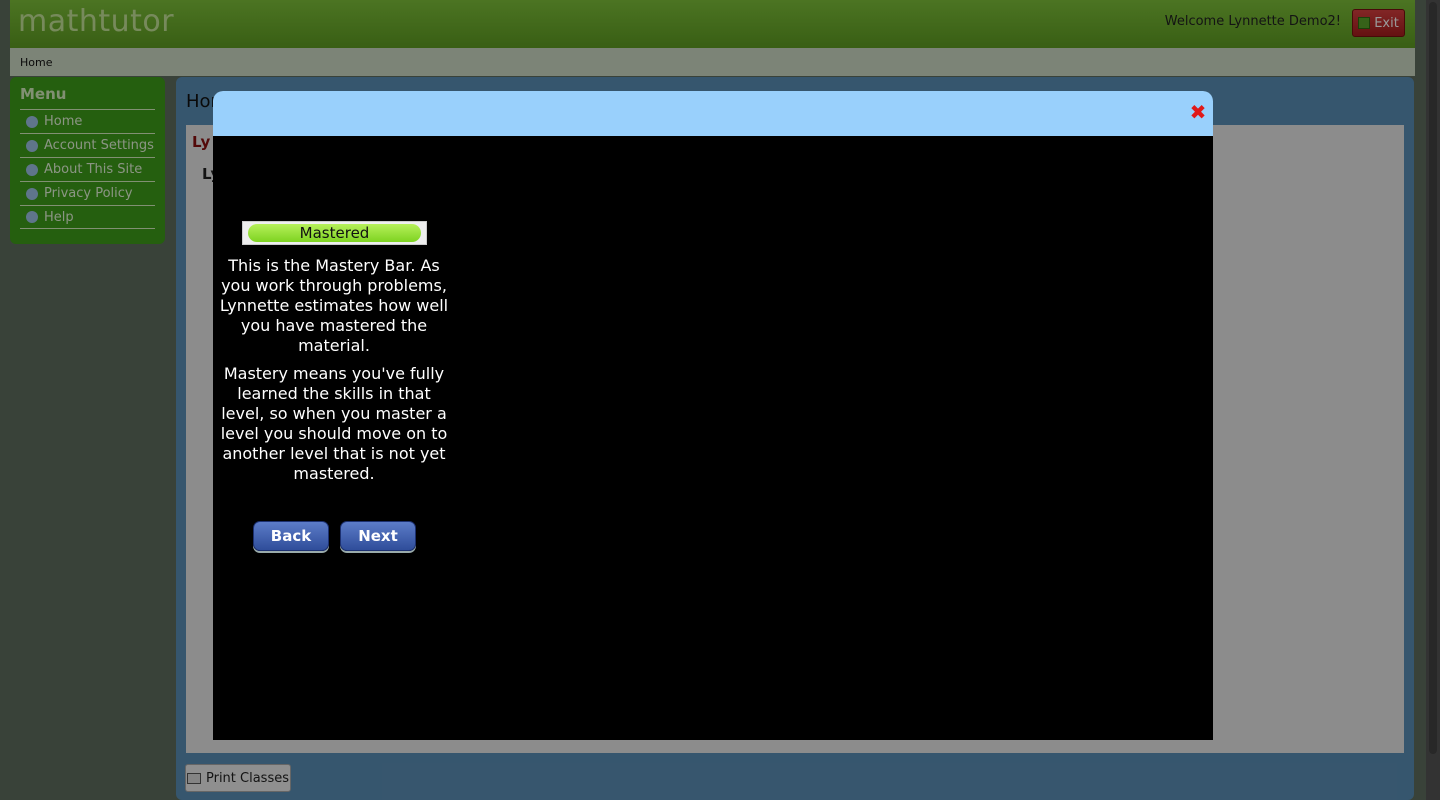  What do you see at coordinates (1198, 112) in the screenshot?
I see `close-icon: ✖` at bounding box center [1198, 112].